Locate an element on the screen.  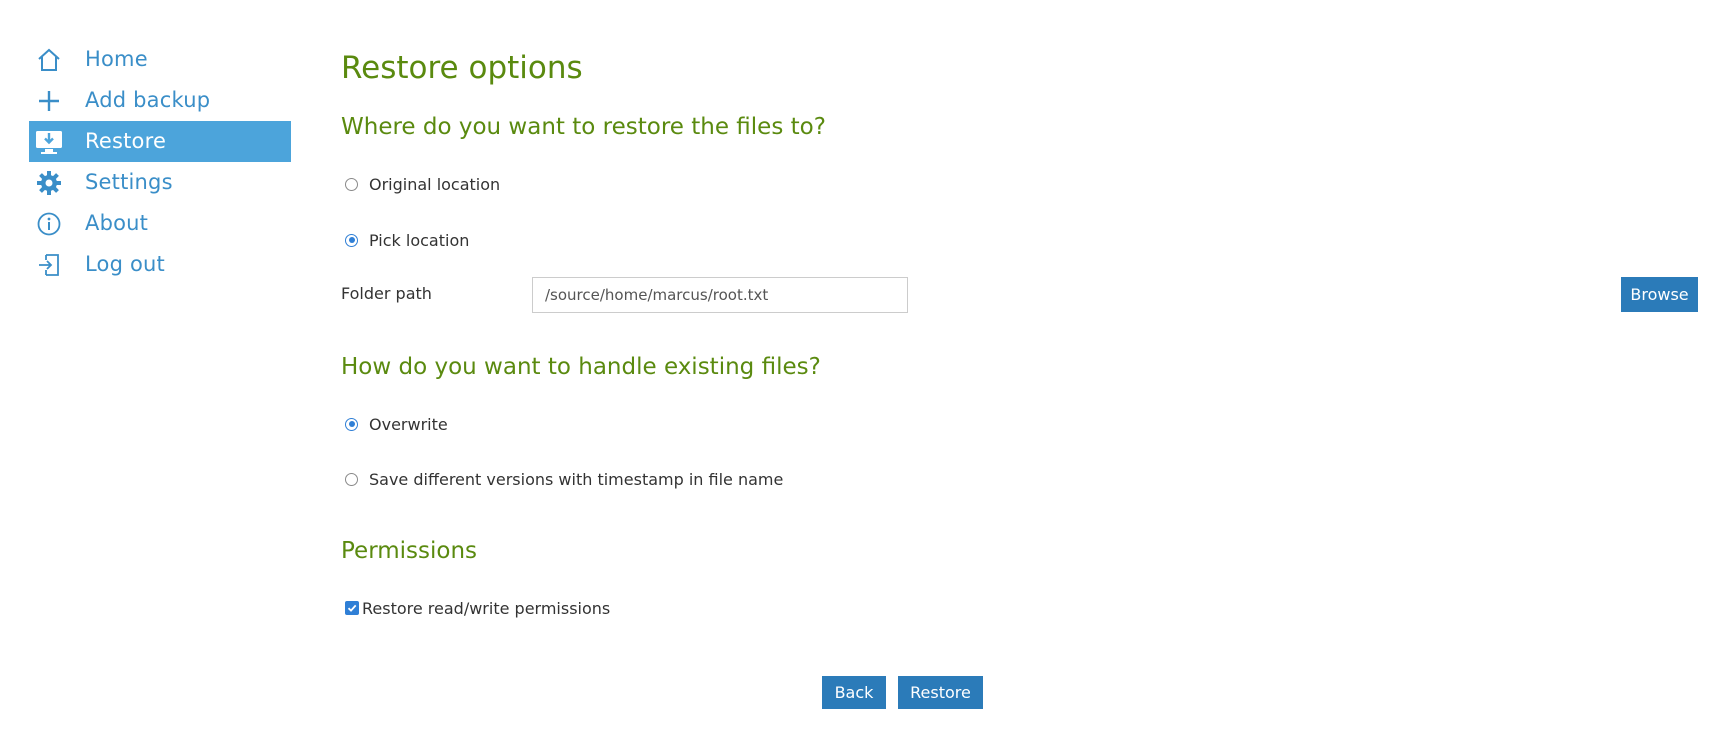
home-icon is located at coordinates (49, 60).